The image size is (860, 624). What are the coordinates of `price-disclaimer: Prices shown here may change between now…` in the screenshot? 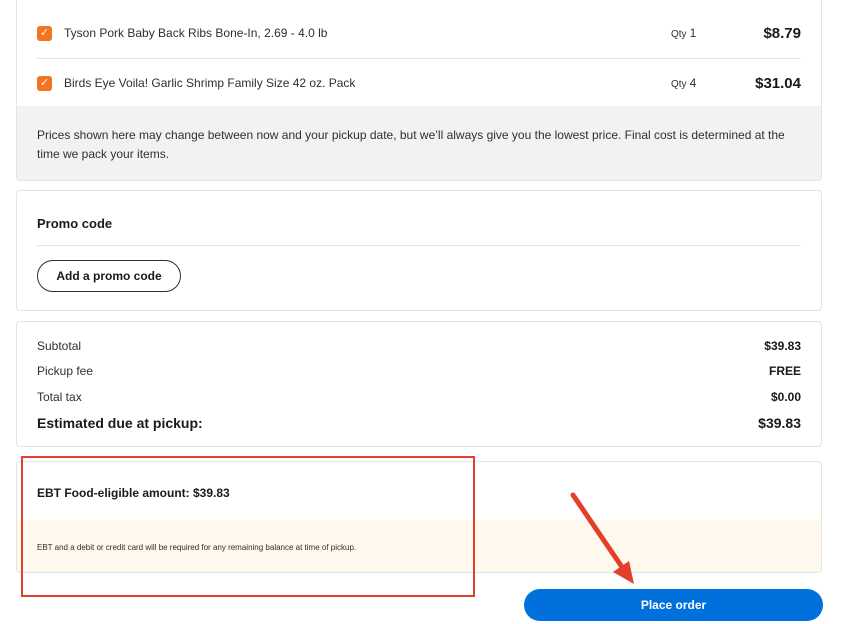 It's located at (419, 143).